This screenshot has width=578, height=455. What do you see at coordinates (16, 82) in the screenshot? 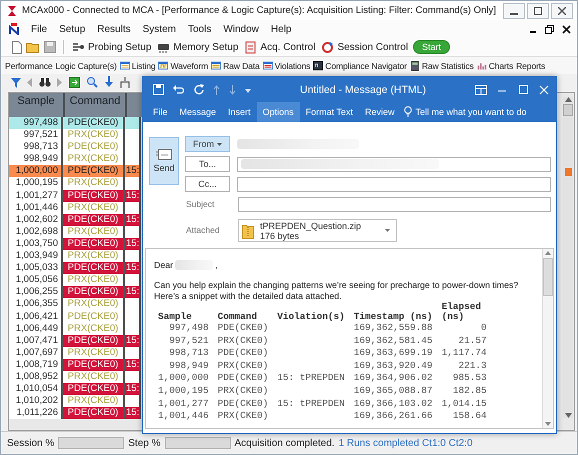
I see `filter-icon` at bounding box center [16, 82].